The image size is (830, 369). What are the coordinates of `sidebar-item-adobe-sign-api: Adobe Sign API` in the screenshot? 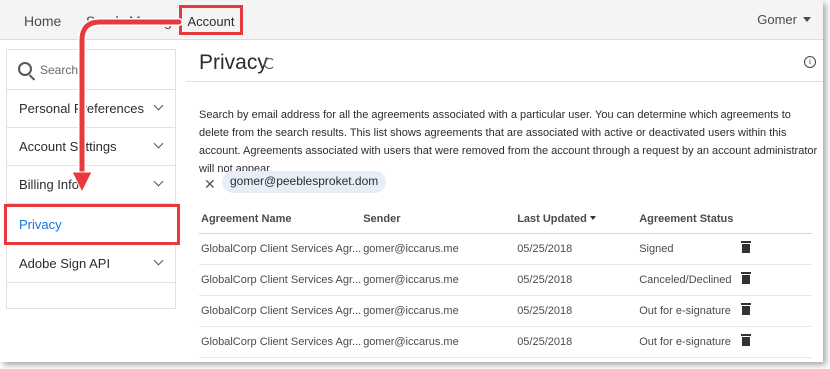 It's located at (91, 264).